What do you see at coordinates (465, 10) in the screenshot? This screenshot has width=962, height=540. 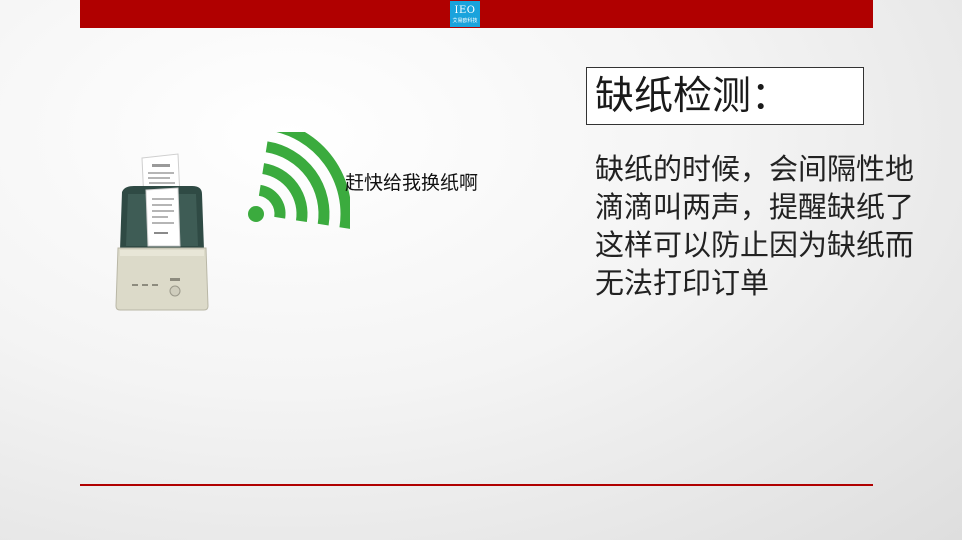 I see `logo-main-text: IEO` at bounding box center [465, 10].